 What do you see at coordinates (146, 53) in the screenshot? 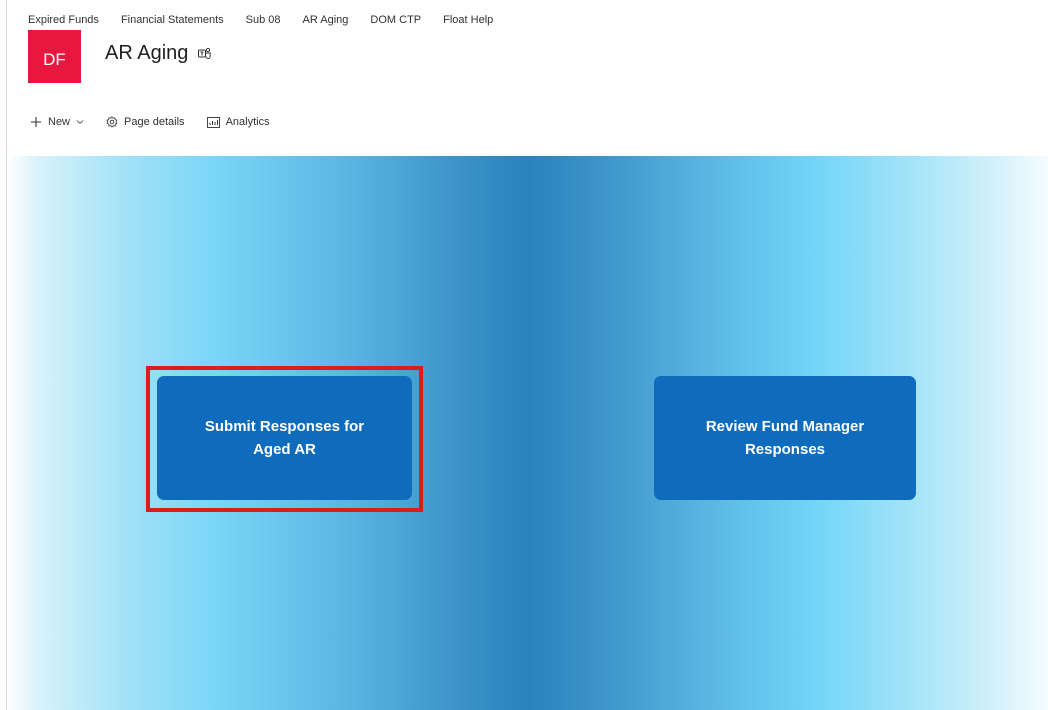
I see `page-title: AR Aging` at bounding box center [146, 53].